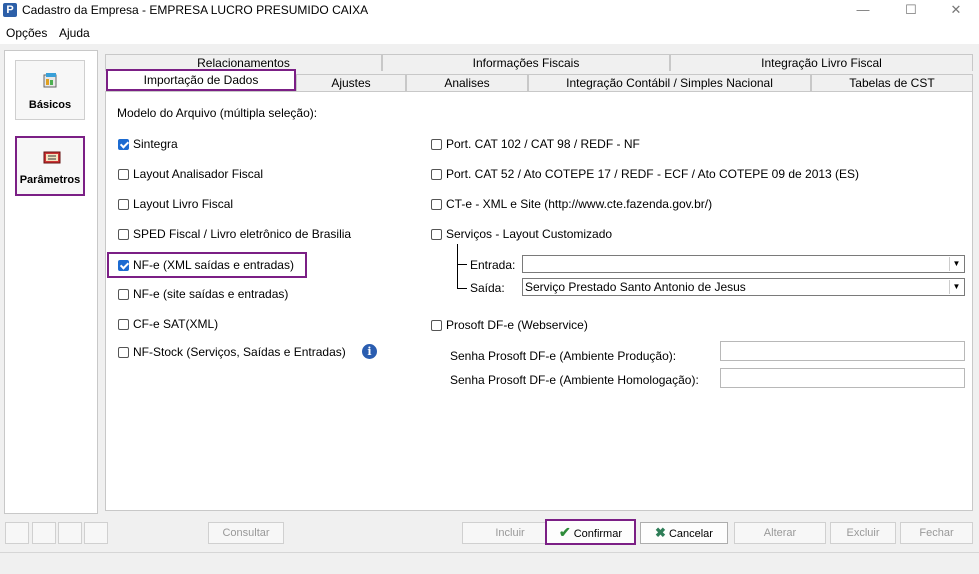 The width and height of the screenshot is (979, 574). What do you see at coordinates (52, 157) in the screenshot?
I see `parameters-icon` at bounding box center [52, 157].